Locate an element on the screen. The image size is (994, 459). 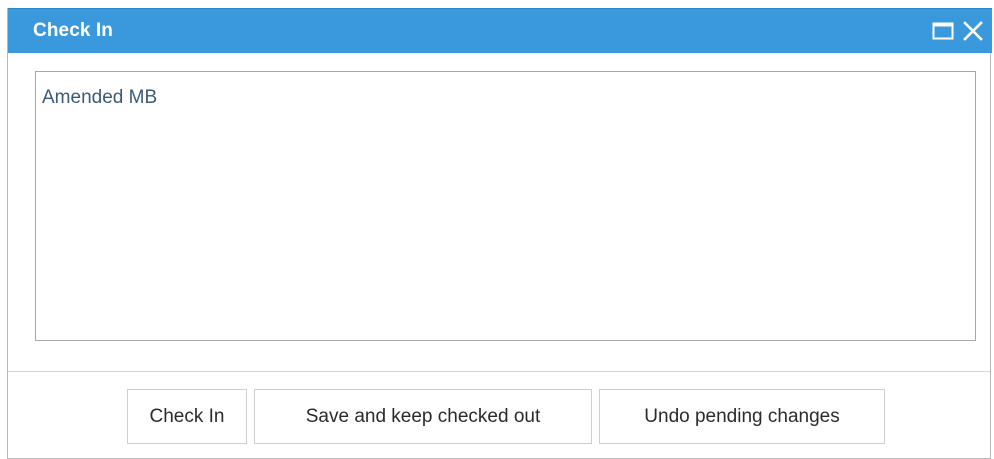
footer-divider is located at coordinates (499, 371).